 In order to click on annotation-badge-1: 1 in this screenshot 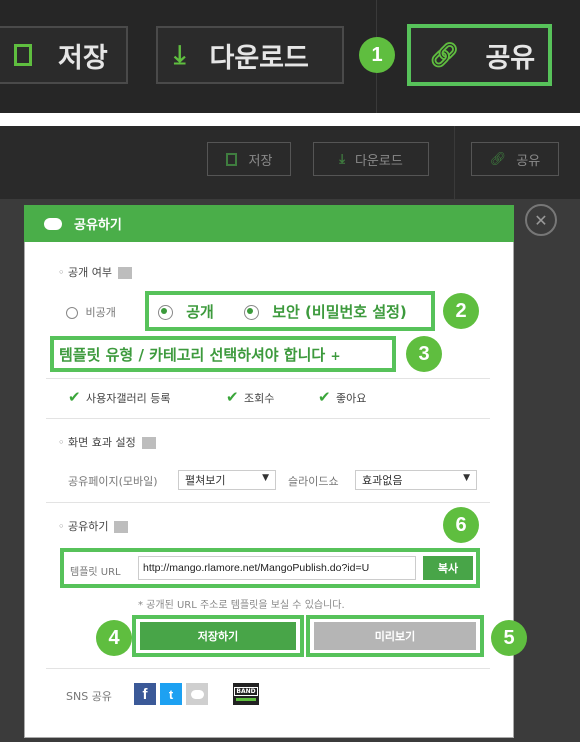, I will do `click(377, 55)`.